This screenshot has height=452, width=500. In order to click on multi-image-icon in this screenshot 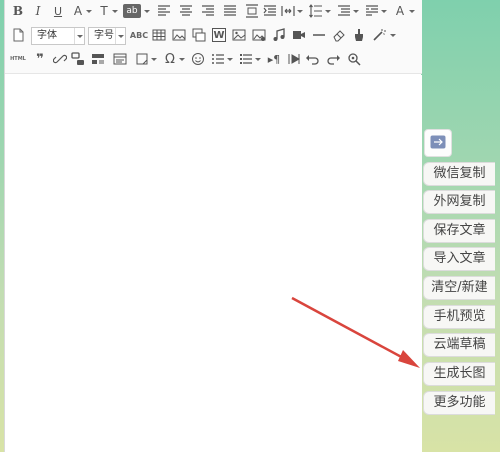, I will do `click(199, 35)`.